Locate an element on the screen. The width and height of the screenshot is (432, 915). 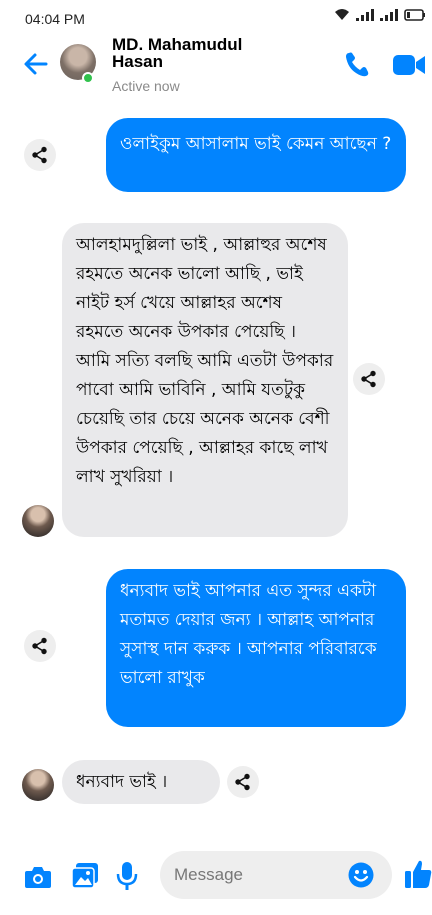
phone-icon is located at coordinates (357, 65).